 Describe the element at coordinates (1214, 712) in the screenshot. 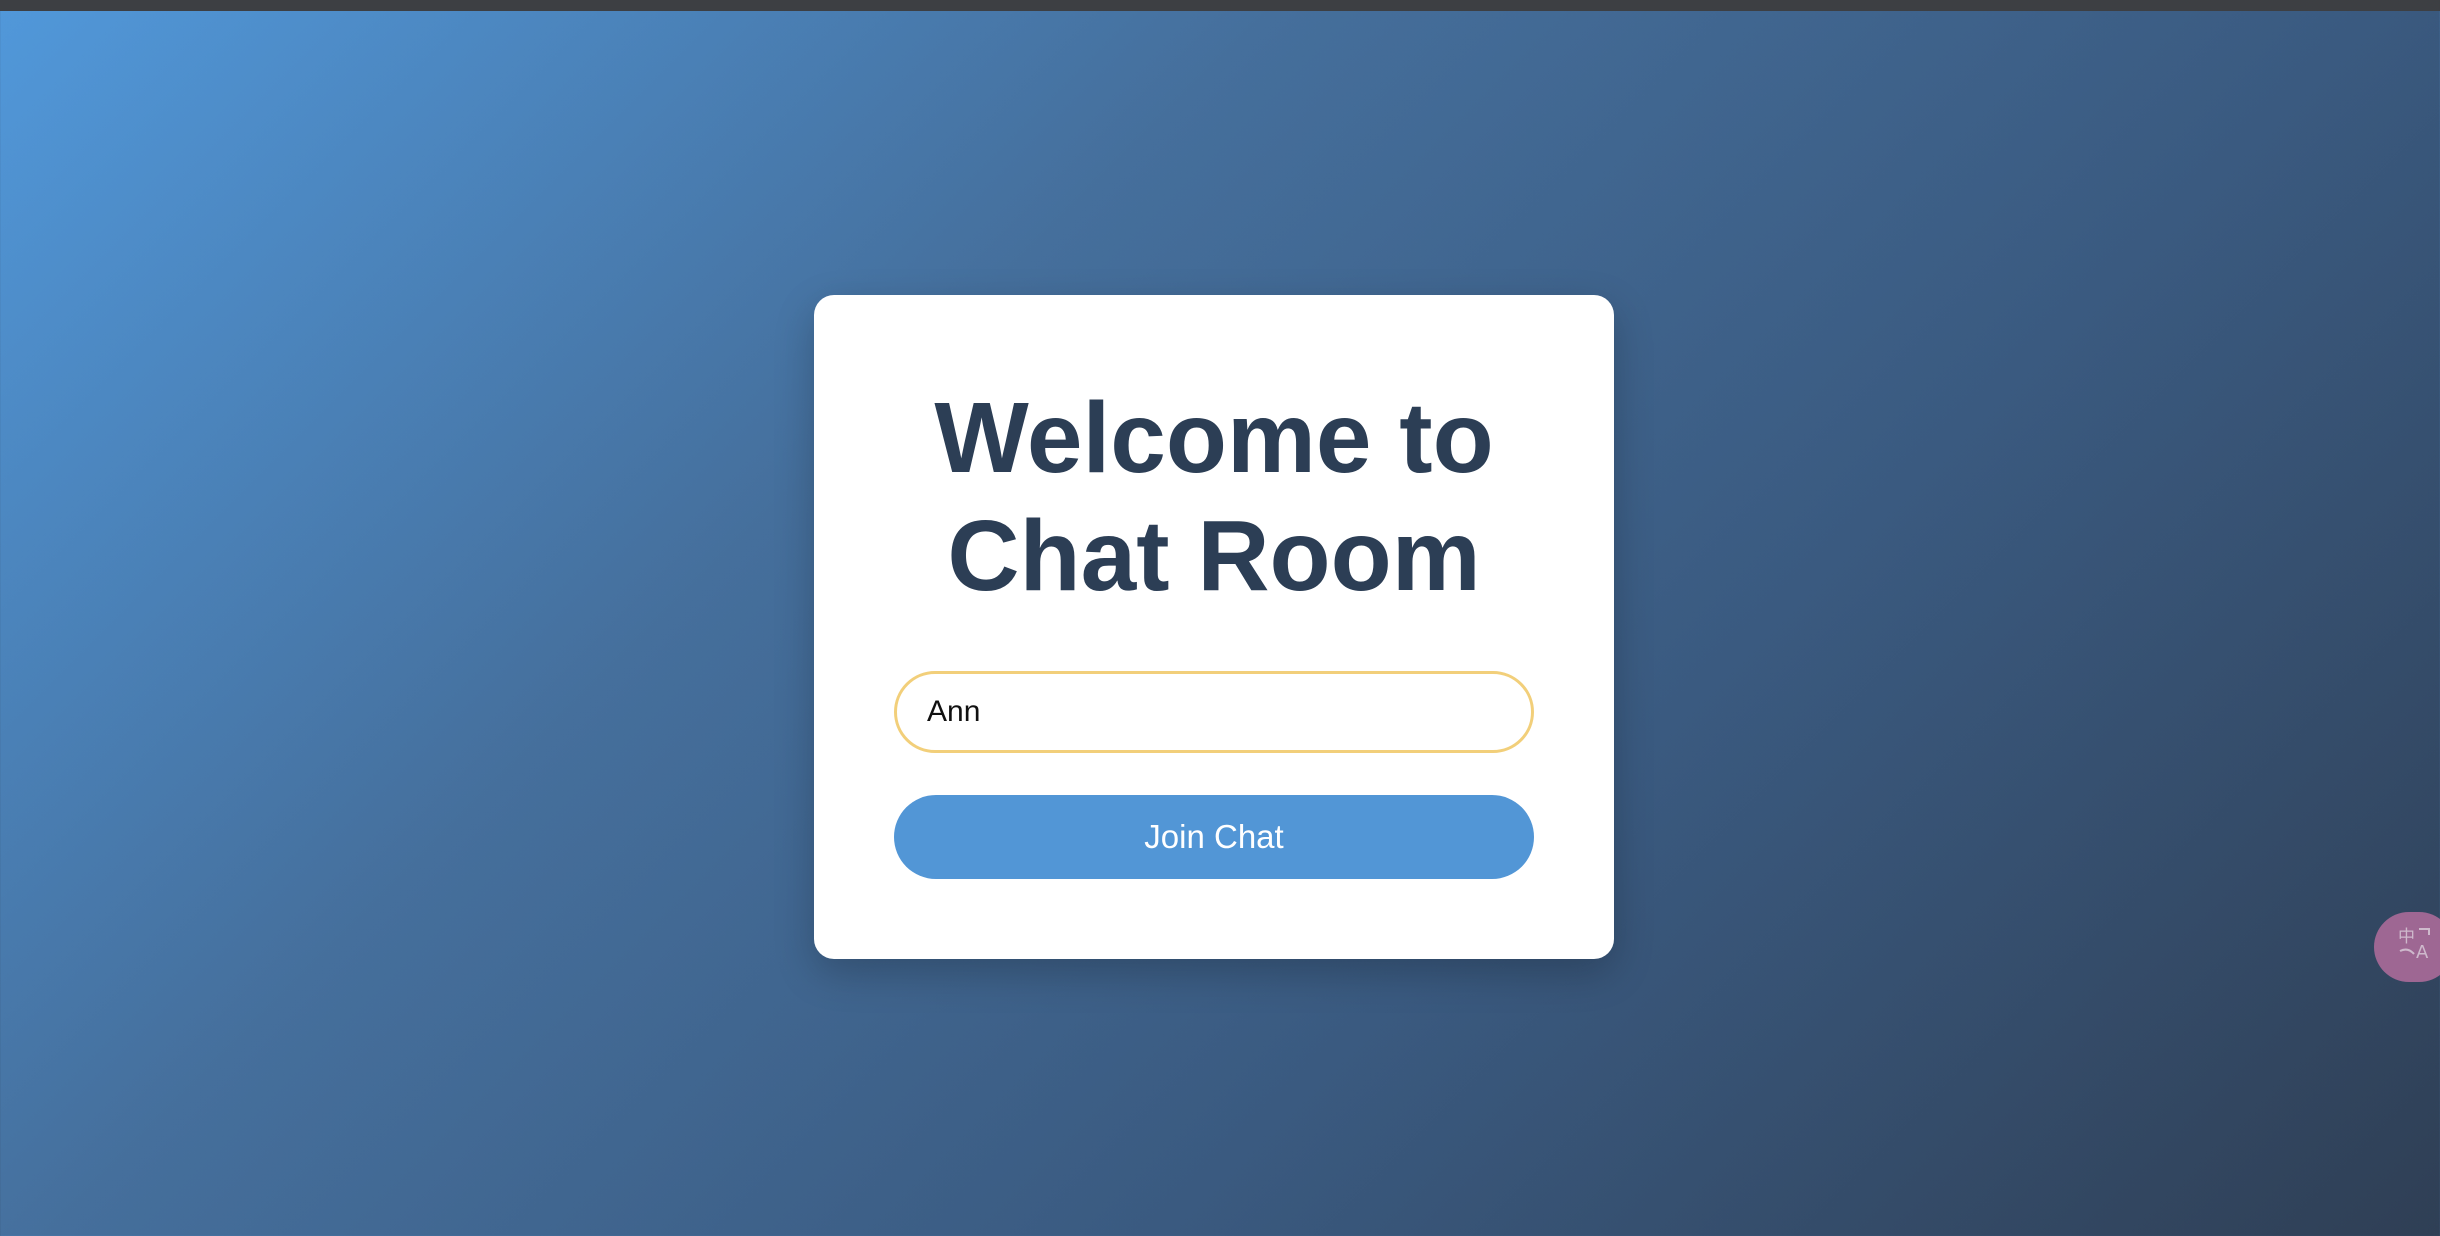

I see `username-input` at that location.